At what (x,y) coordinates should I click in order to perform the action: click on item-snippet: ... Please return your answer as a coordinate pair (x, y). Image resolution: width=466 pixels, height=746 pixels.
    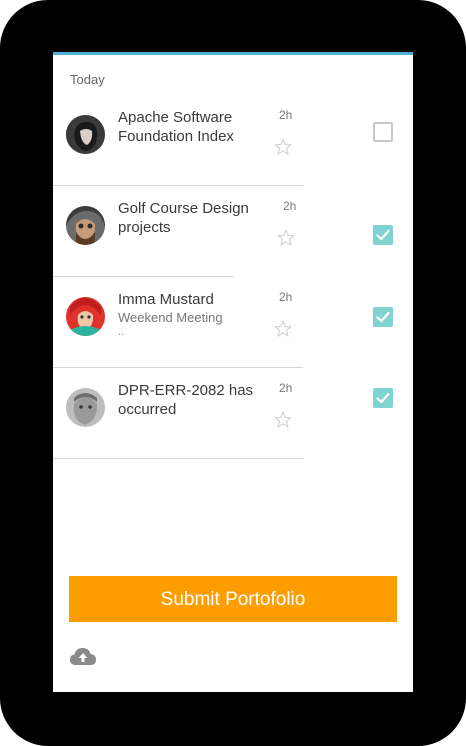
    Looking at the image, I should click on (121, 332).